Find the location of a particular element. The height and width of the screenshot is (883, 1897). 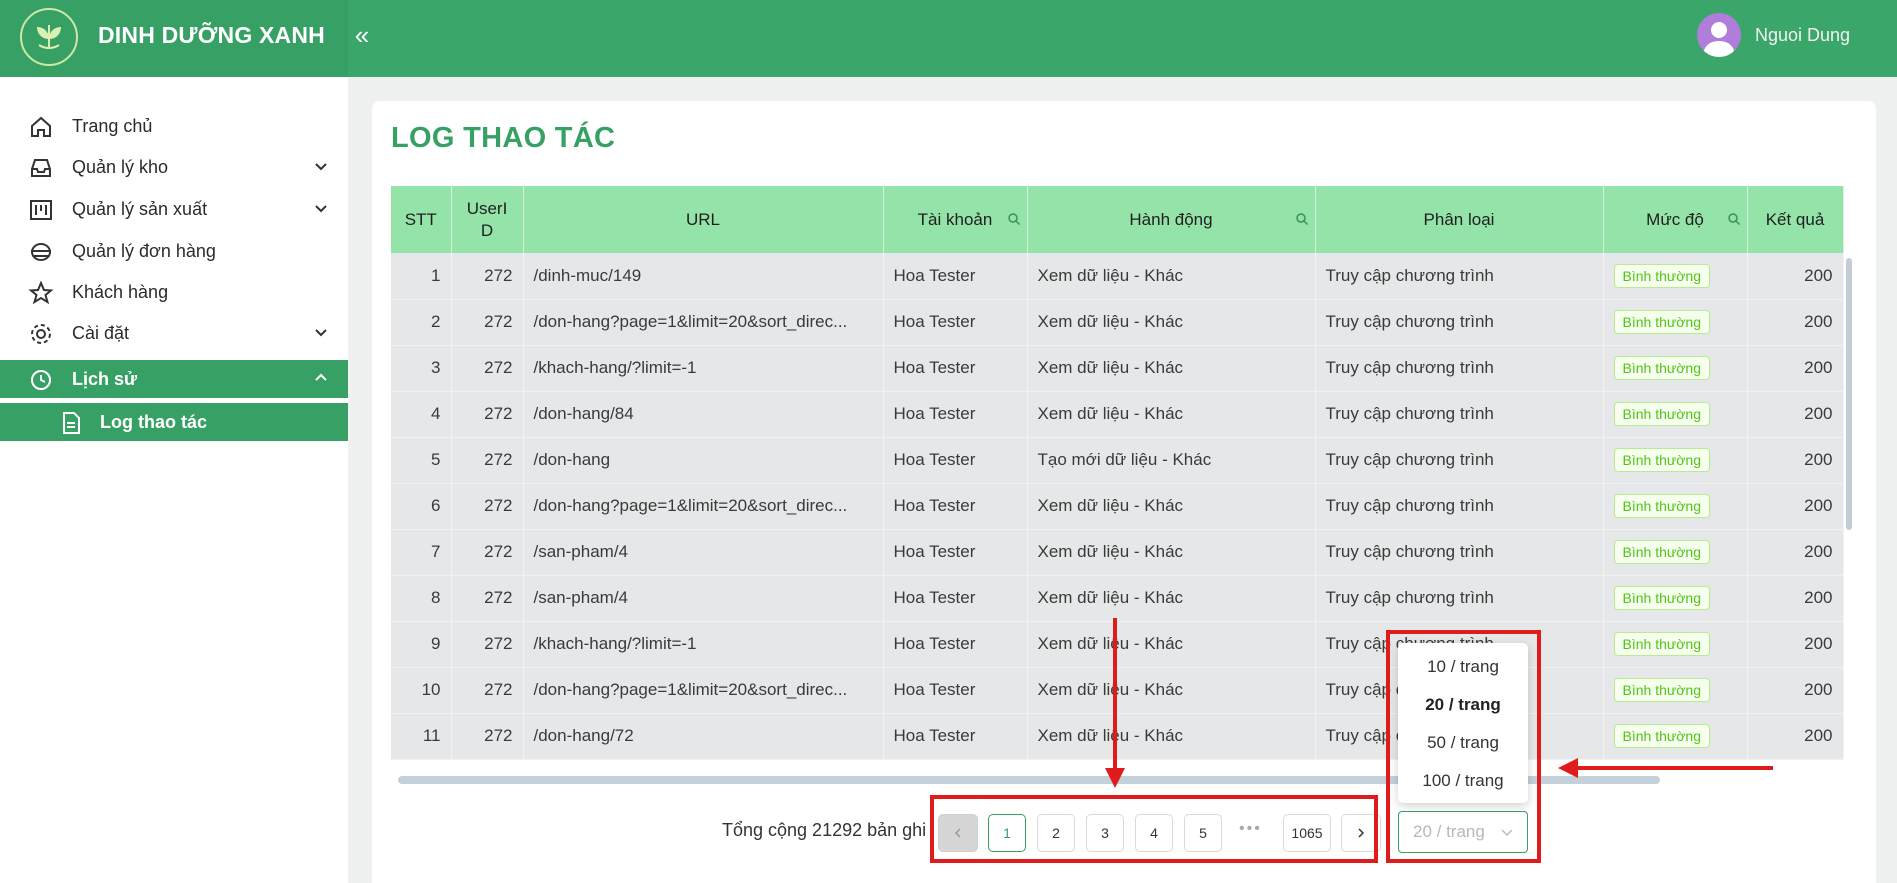

sidebar-item-history: Lịch sử is located at coordinates (174, 379).